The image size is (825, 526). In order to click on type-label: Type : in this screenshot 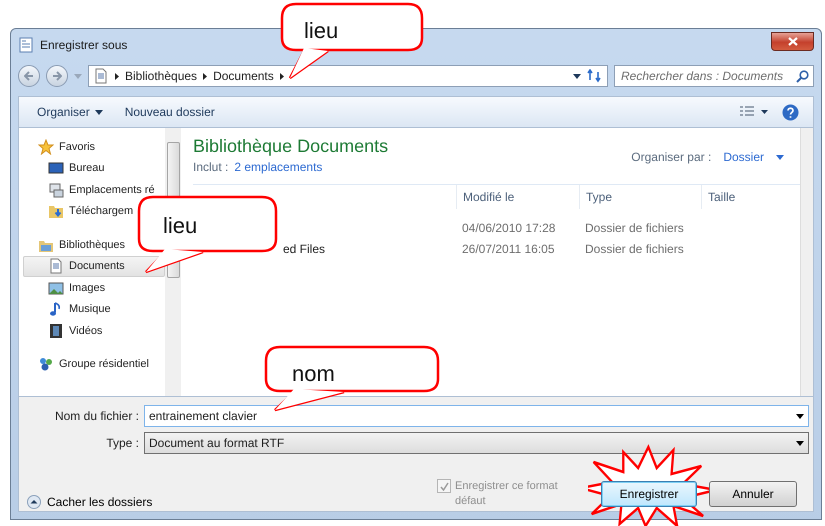, I will do `click(122, 443)`.